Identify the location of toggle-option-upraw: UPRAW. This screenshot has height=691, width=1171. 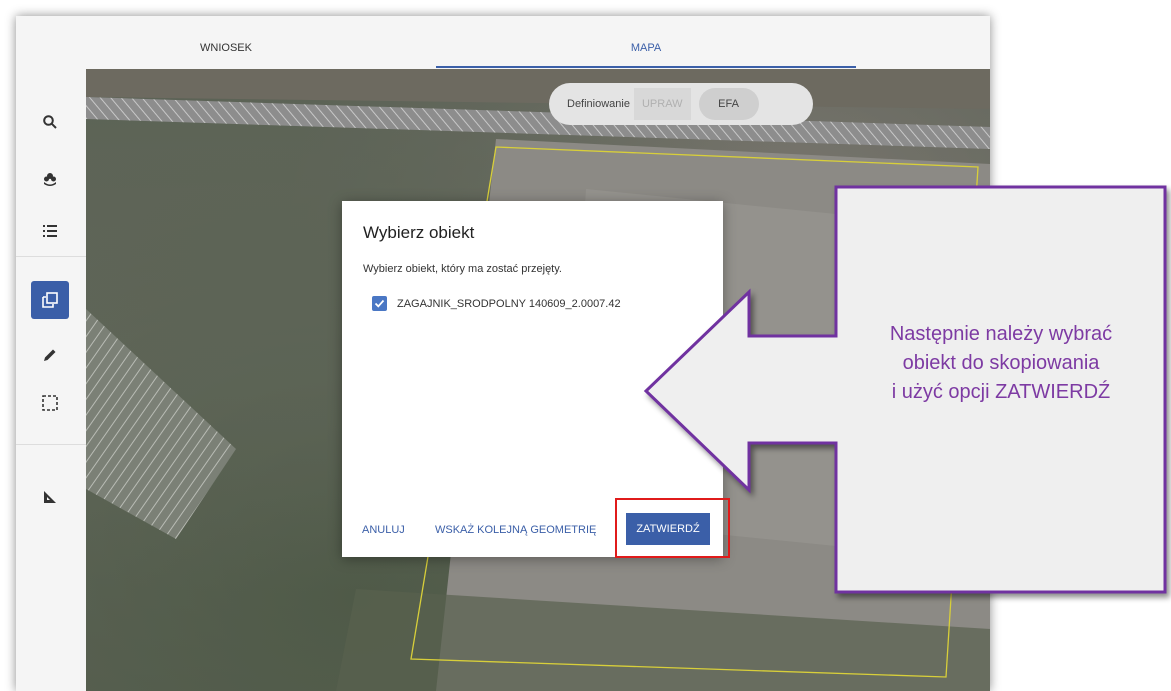
(662, 104).